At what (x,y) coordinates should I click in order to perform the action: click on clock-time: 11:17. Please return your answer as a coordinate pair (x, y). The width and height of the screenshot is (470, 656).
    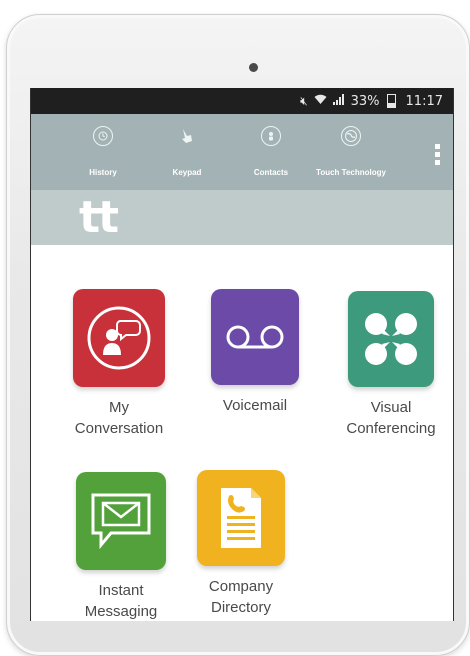
    Looking at the image, I should click on (424, 101).